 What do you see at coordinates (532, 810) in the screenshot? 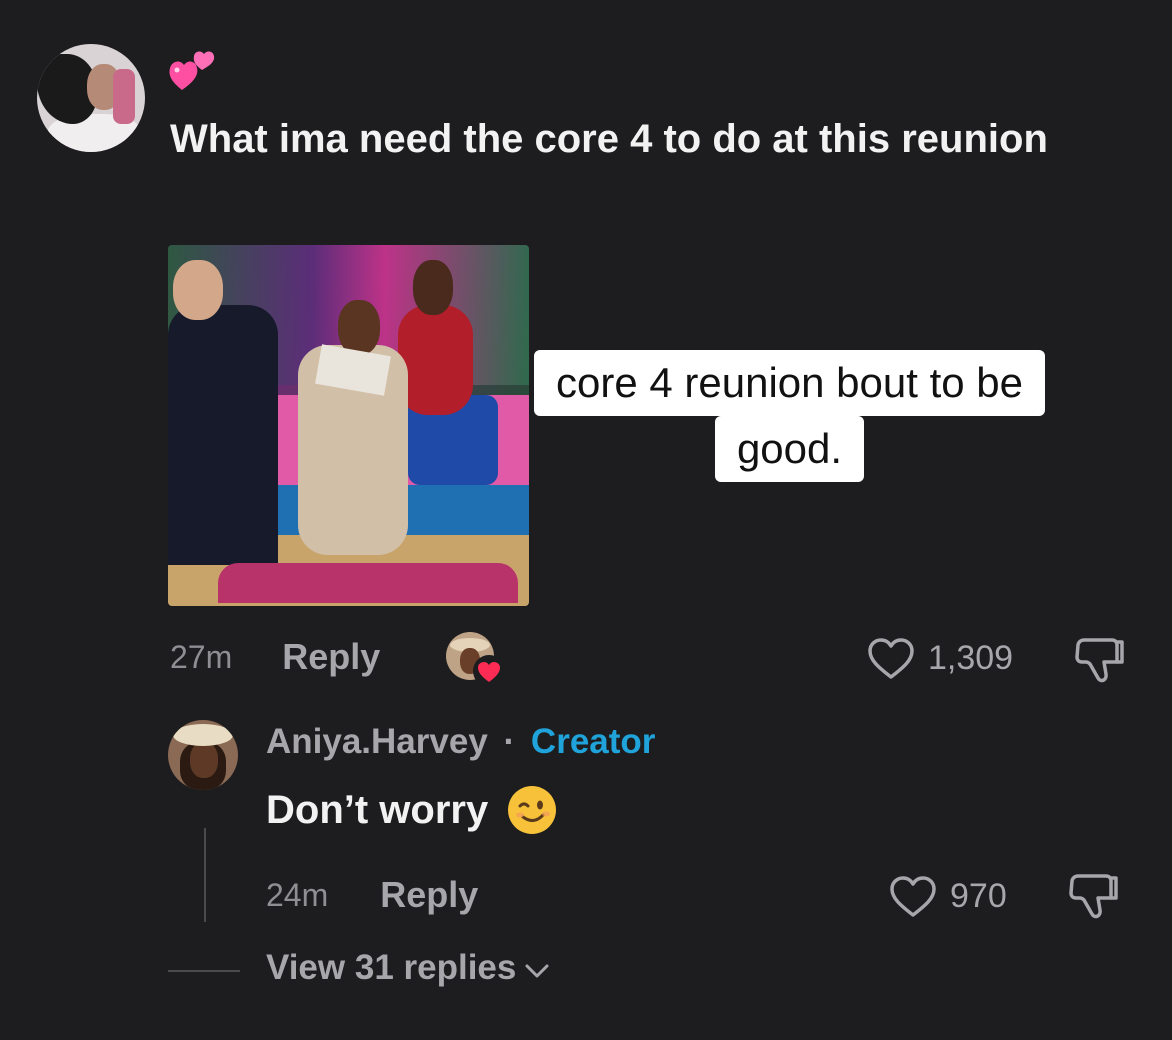
I see `winking-face-emoji-icon` at bounding box center [532, 810].